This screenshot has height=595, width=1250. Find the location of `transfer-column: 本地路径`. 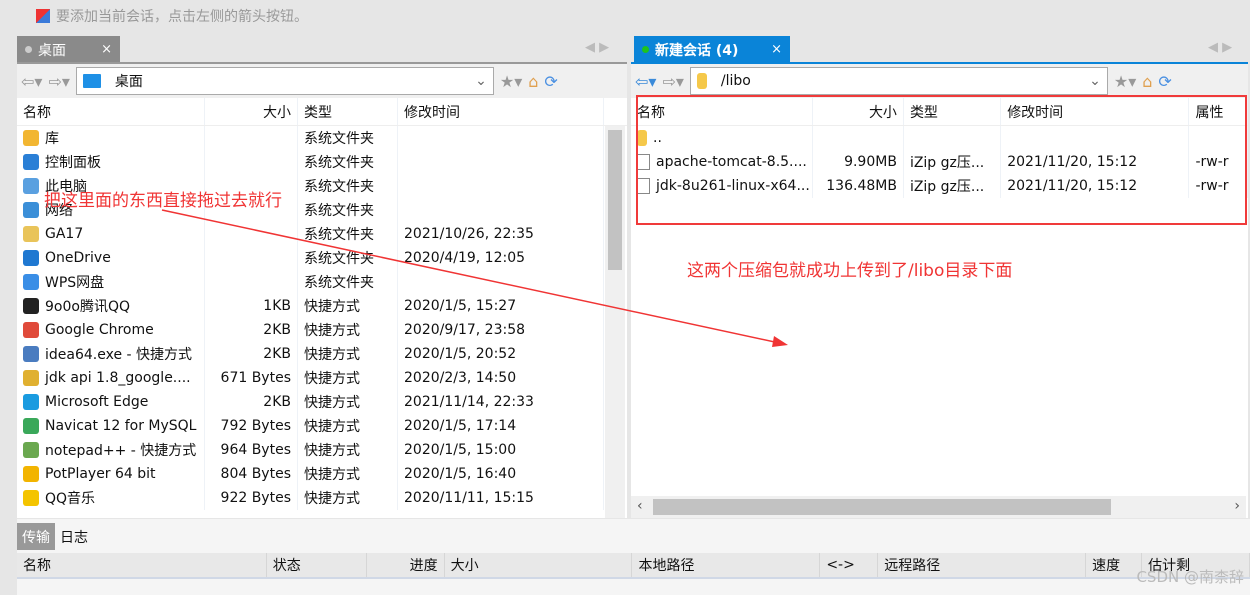

transfer-column: 本地路径 is located at coordinates (726, 565).